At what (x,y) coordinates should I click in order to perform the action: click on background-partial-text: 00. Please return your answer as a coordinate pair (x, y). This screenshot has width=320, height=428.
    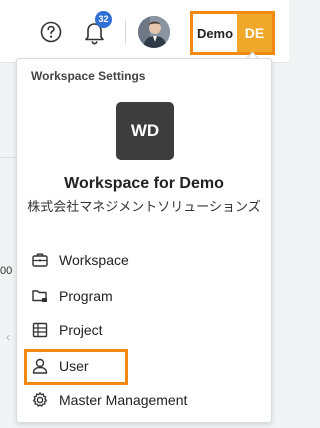
    Looking at the image, I should click on (6, 271).